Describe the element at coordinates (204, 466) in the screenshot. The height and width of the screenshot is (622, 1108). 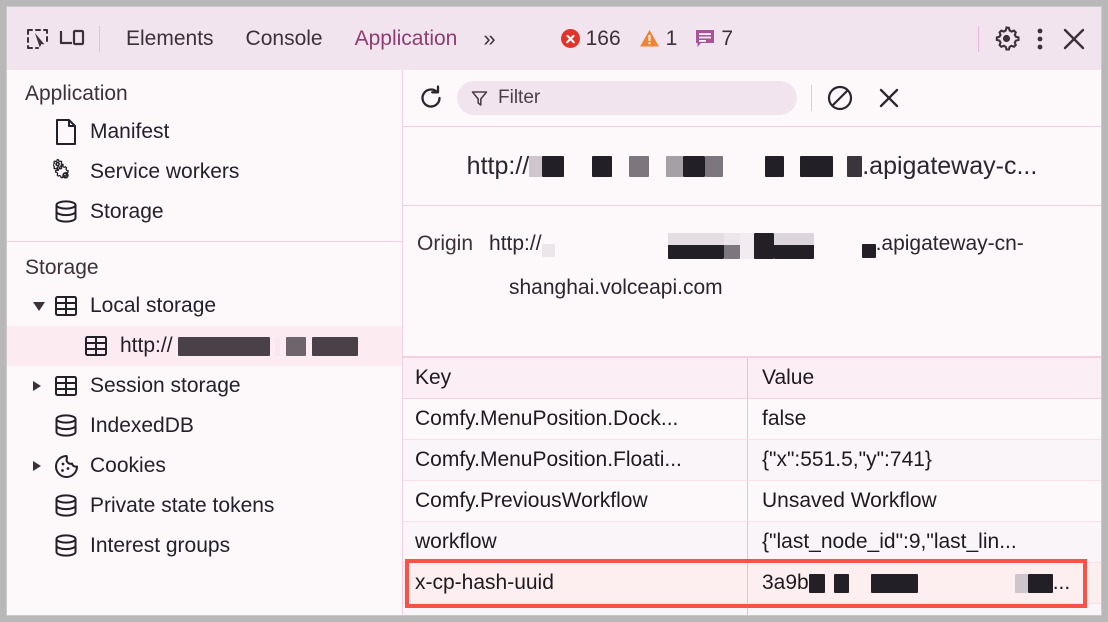
I see `sidebar-item-cookies: Cookies` at that location.